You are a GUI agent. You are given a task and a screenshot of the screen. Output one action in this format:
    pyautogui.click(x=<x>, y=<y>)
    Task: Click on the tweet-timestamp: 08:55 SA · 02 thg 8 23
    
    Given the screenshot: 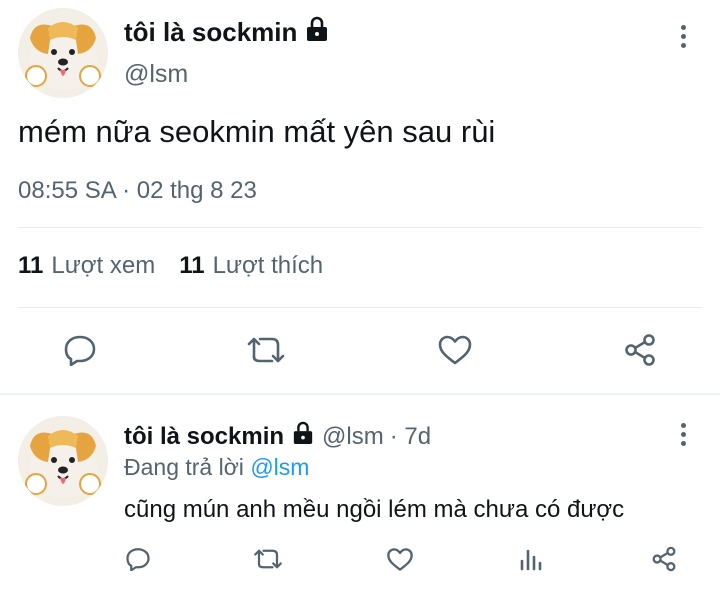 What is the action you would take?
    pyautogui.click(x=137, y=191)
    